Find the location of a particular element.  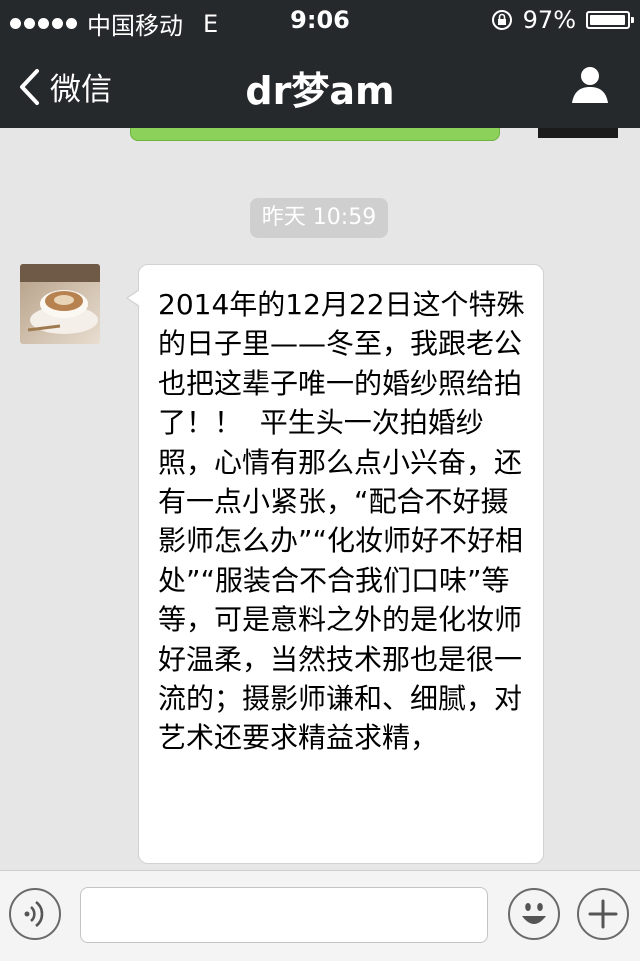

emoji-icon is located at coordinates (534, 913).